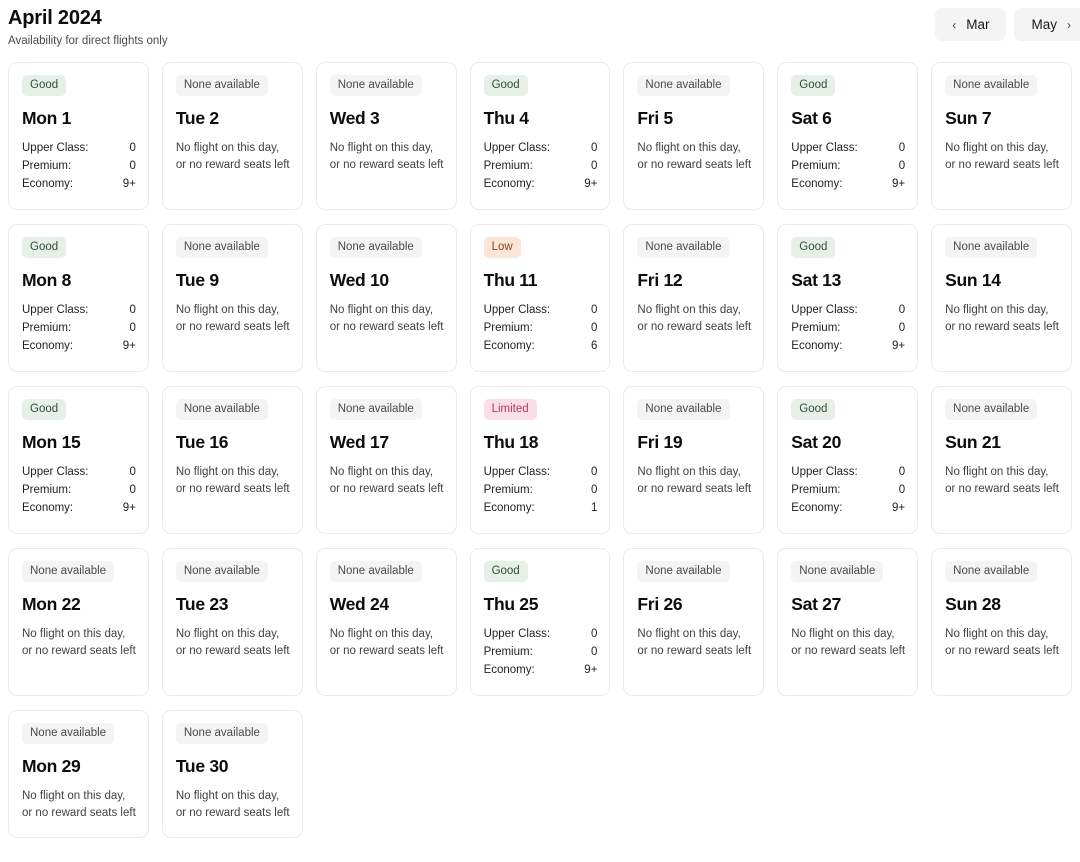  I want to click on day-label: Sun 21, so click(973, 442).